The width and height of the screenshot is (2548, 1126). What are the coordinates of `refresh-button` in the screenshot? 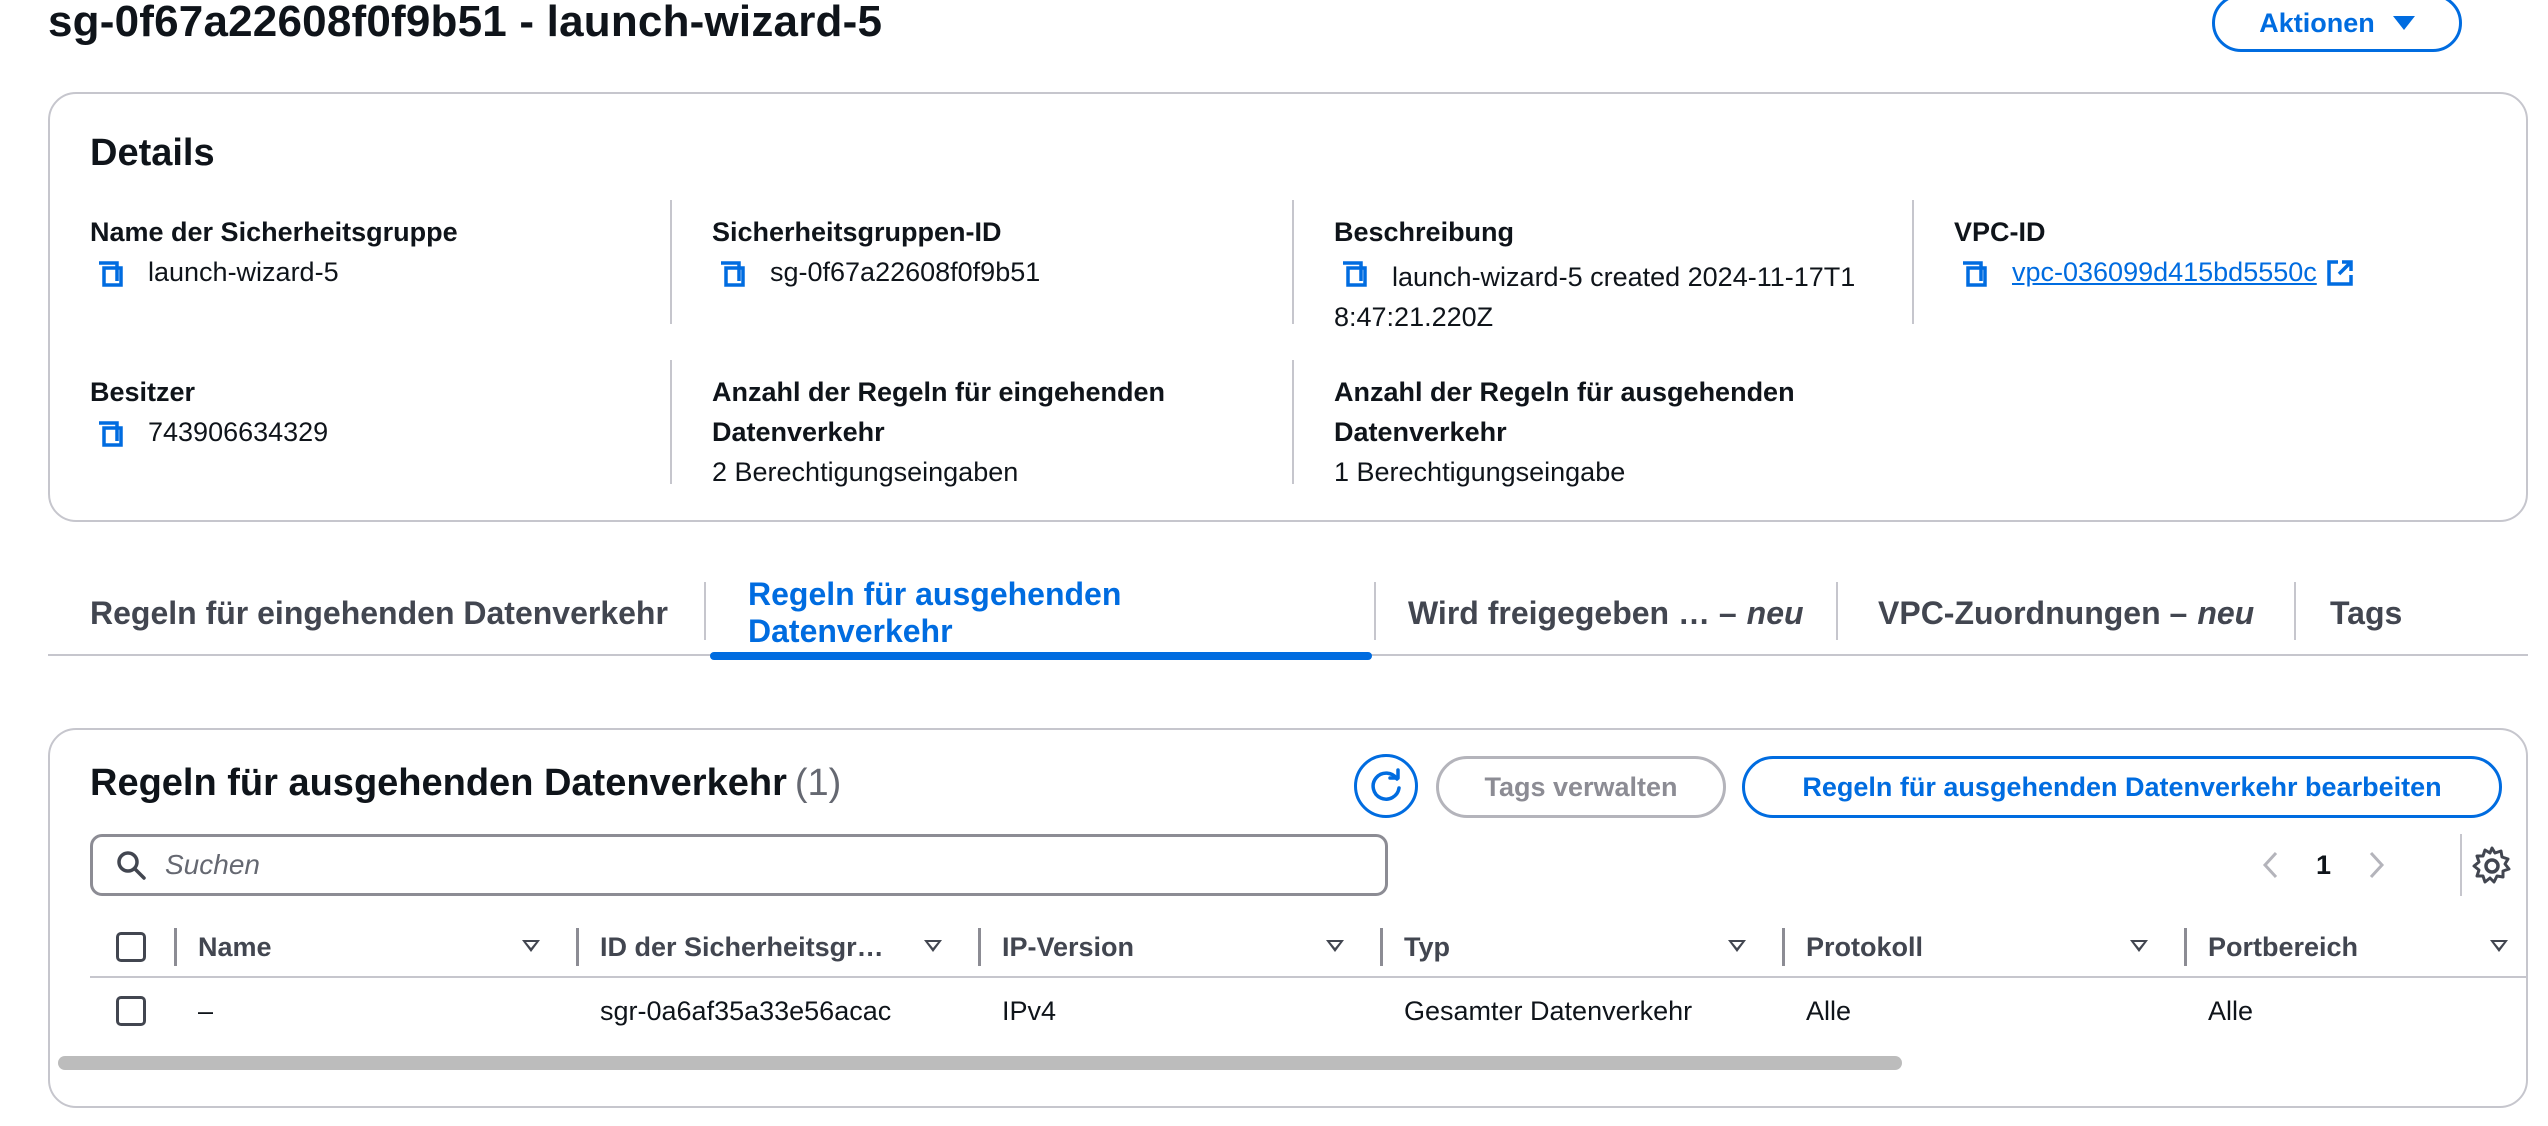 It's located at (1386, 786).